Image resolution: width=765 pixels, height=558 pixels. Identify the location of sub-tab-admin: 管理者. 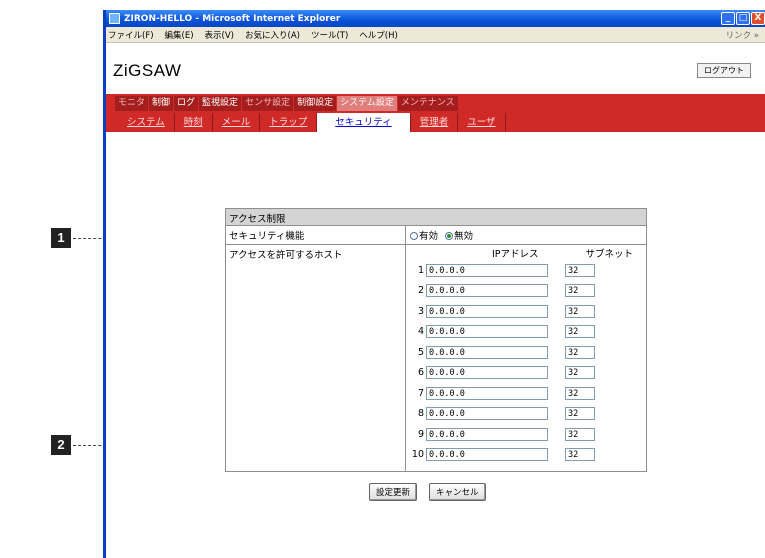
(435, 122).